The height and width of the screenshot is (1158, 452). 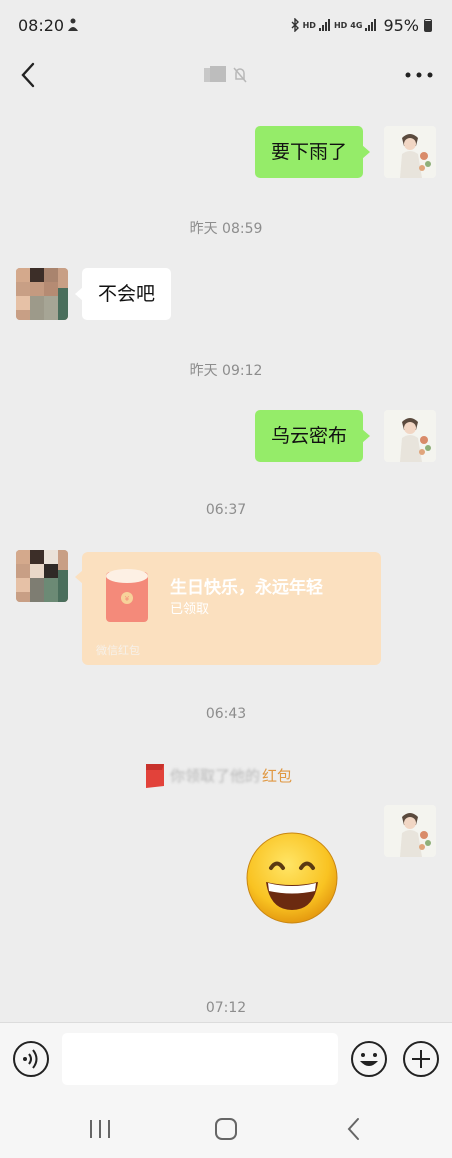 I want to click on network-label: 4G, so click(x=356, y=25).